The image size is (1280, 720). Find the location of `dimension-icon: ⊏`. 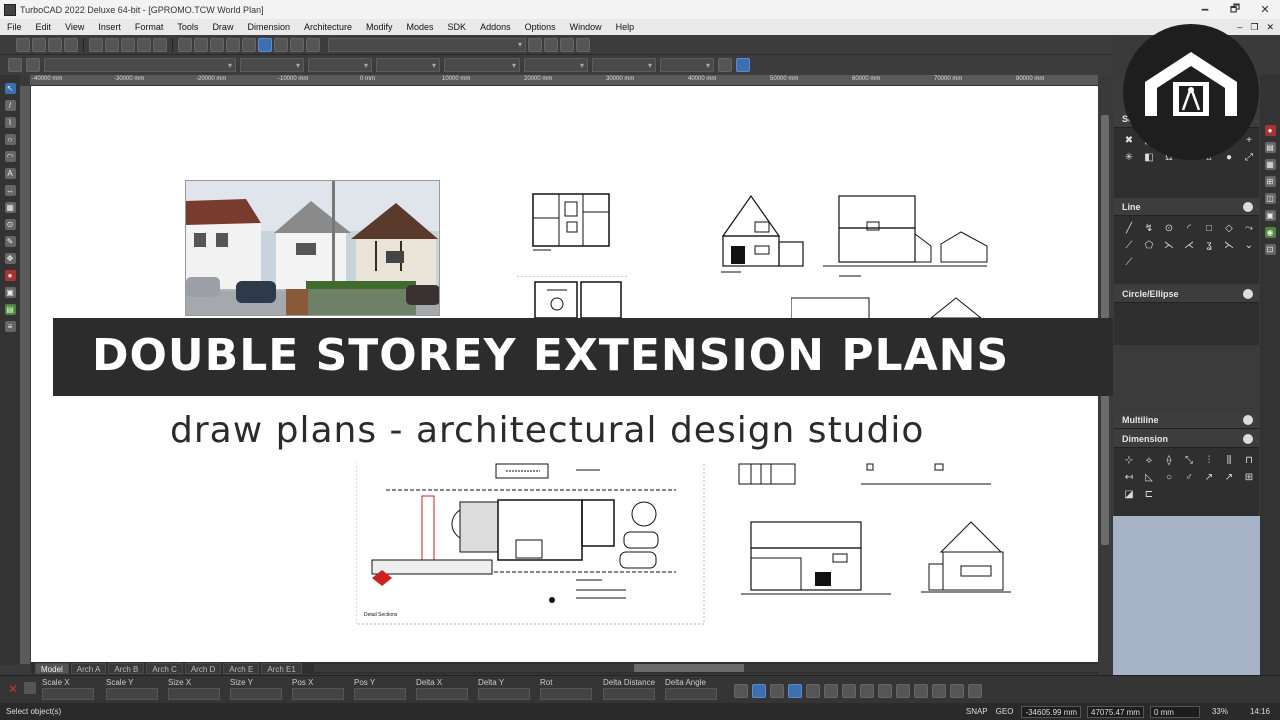

dimension-icon: ⊏ is located at coordinates (1149, 495).